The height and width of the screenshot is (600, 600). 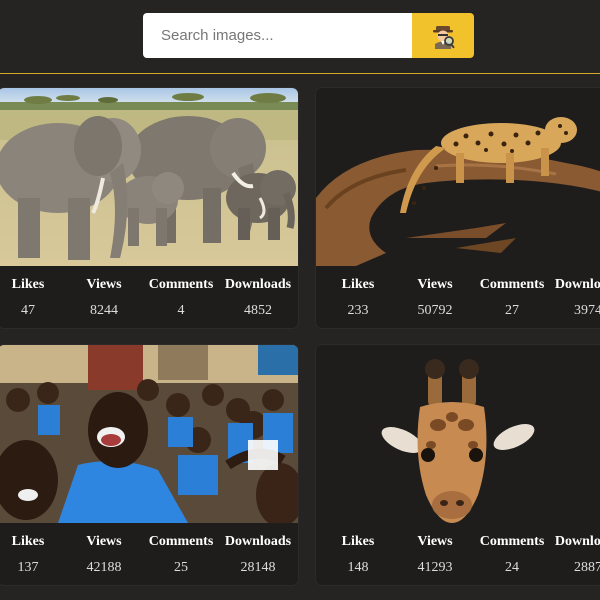 I want to click on detective-icon, so click(x=444, y=37).